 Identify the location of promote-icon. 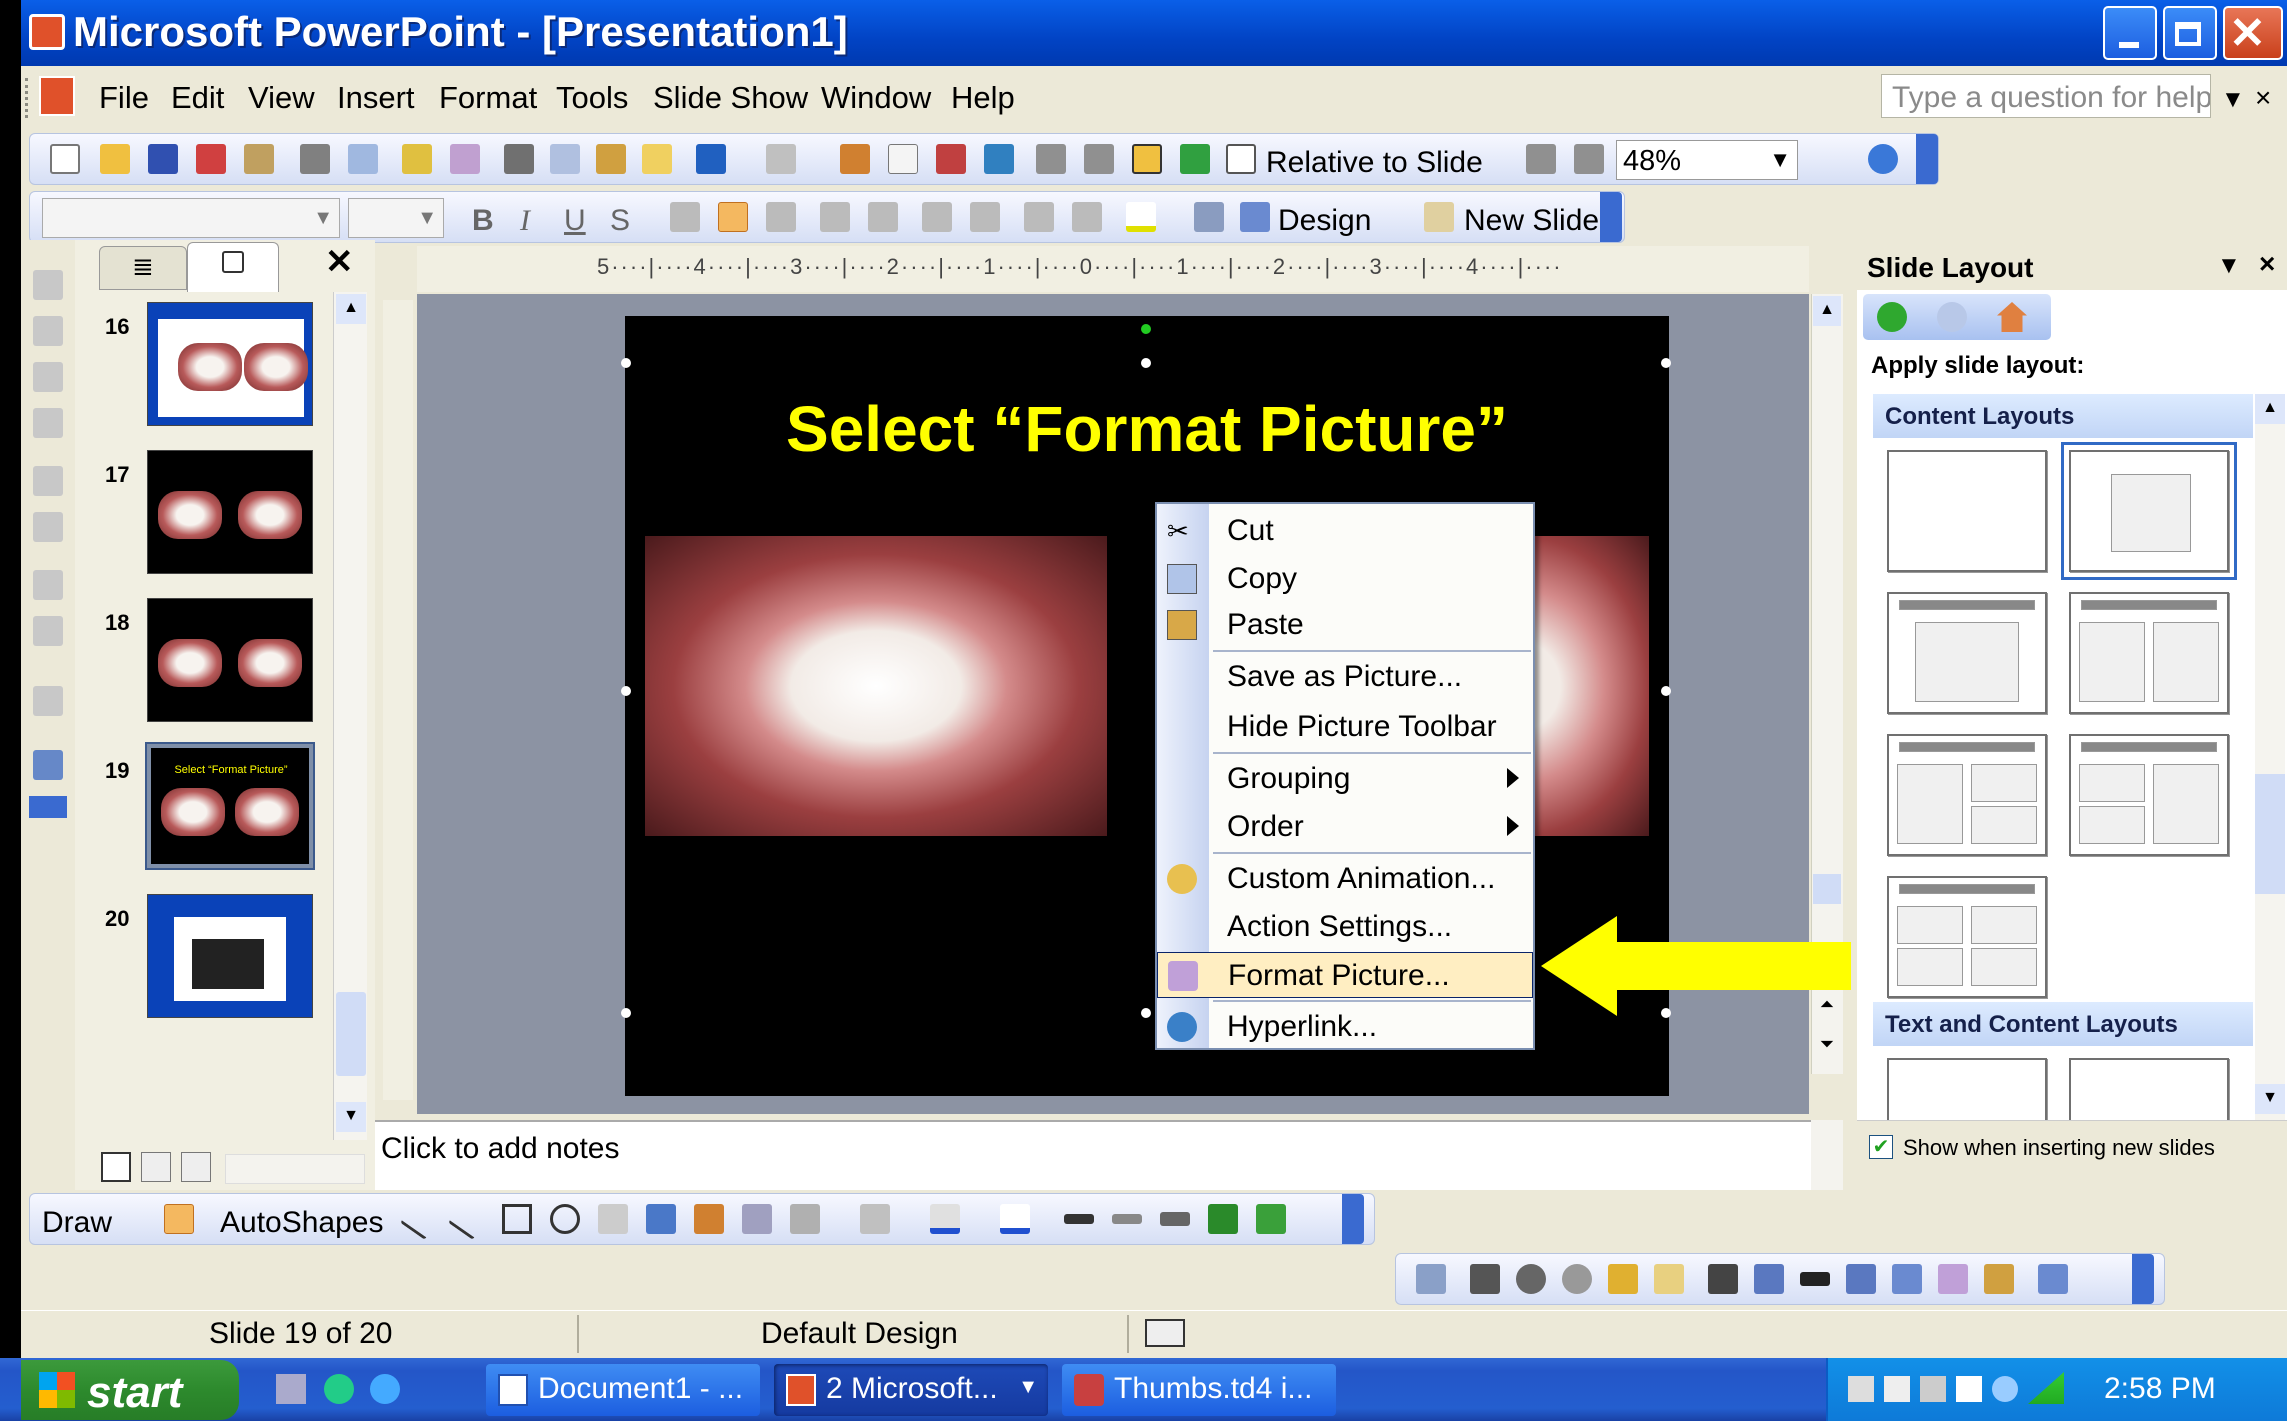
(48, 285).